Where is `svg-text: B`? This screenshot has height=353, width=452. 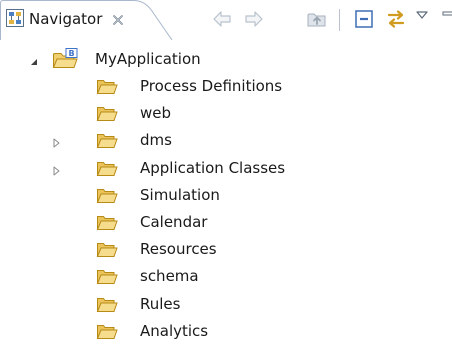
svg-text: B is located at coordinates (72, 53).